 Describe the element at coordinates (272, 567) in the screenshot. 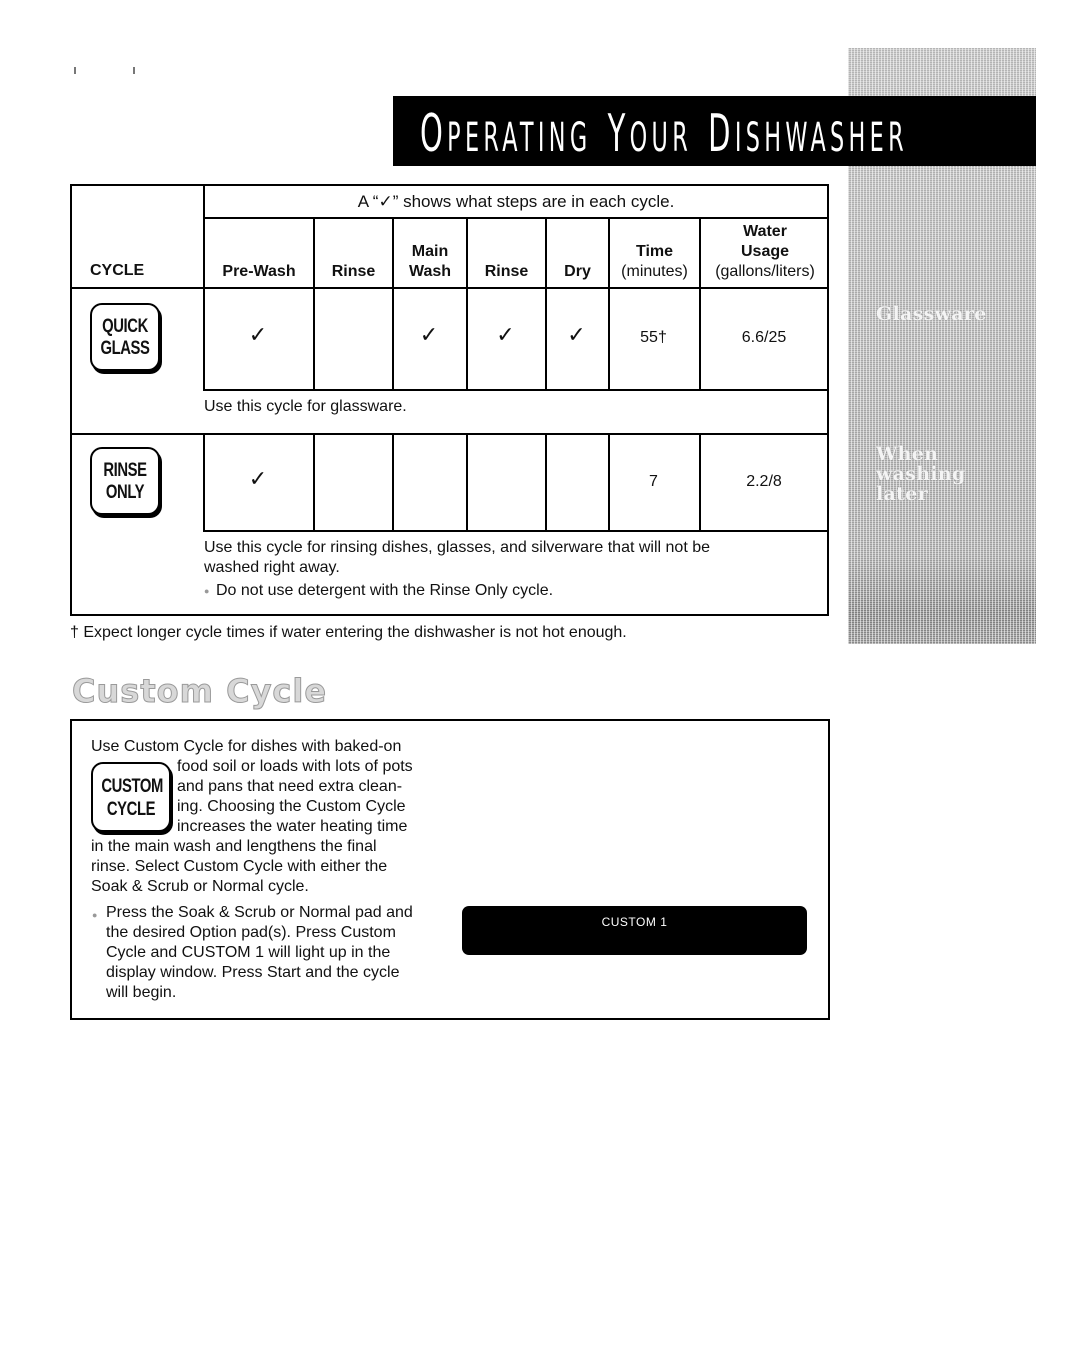

I see `cycle-description: washed right away.` at that location.